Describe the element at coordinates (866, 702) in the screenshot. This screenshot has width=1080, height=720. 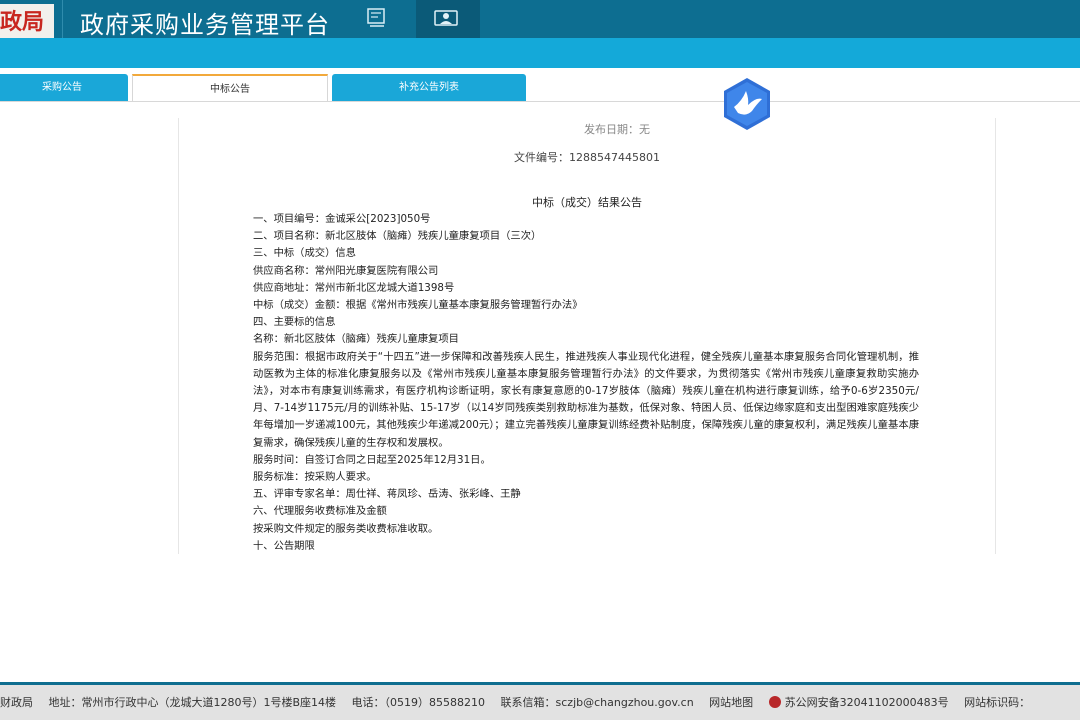
I see `police-record-text: 苏公网安备32041102000483号` at that location.